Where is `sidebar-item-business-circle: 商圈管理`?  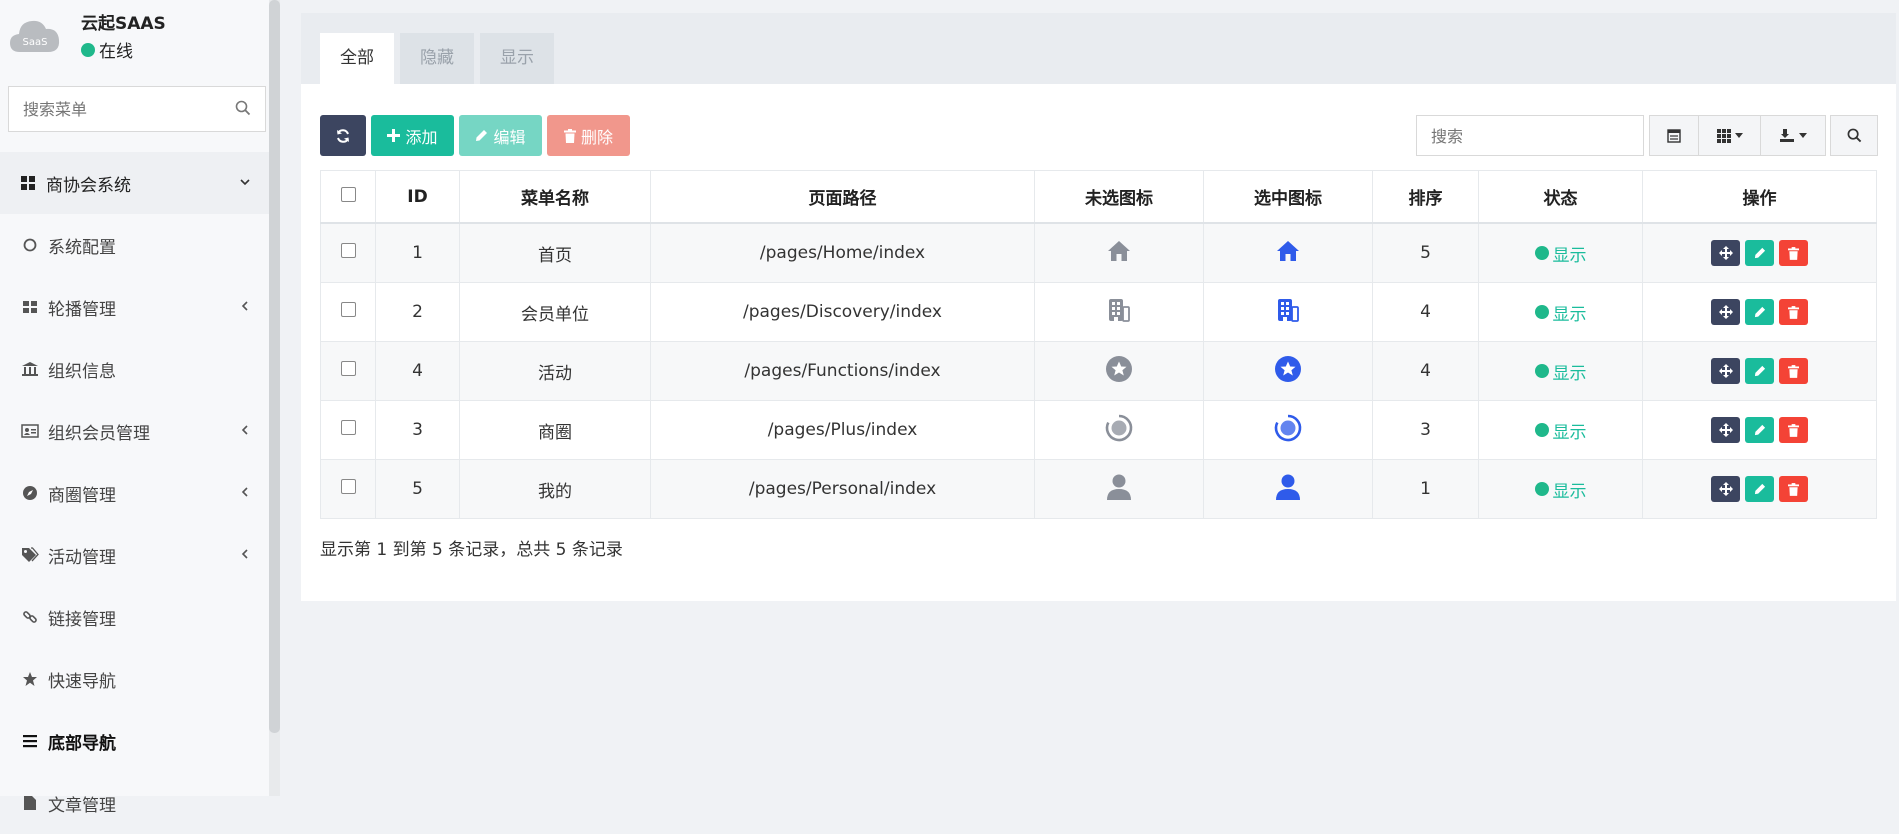
sidebar-item-business-circle: 商圈管理 is located at coordinates (134, 493).